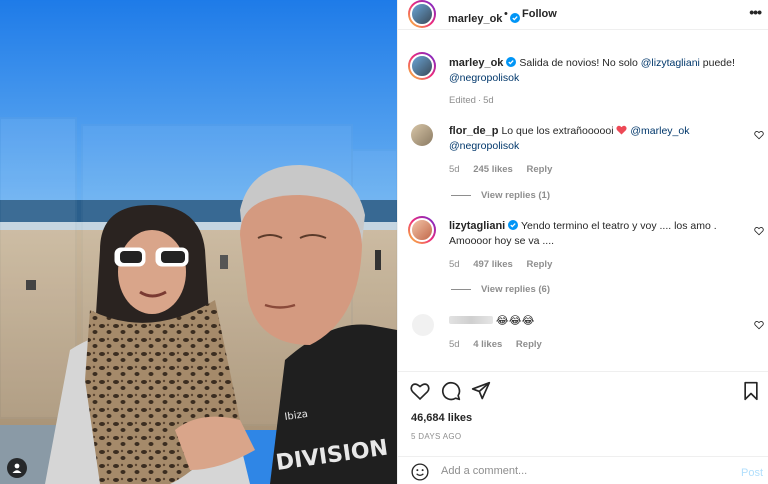  Describe the element at coordinates (583, 411) in the screenshot. I see `post-actions: 46,684 likes 5 DAYS AGO` at that location.